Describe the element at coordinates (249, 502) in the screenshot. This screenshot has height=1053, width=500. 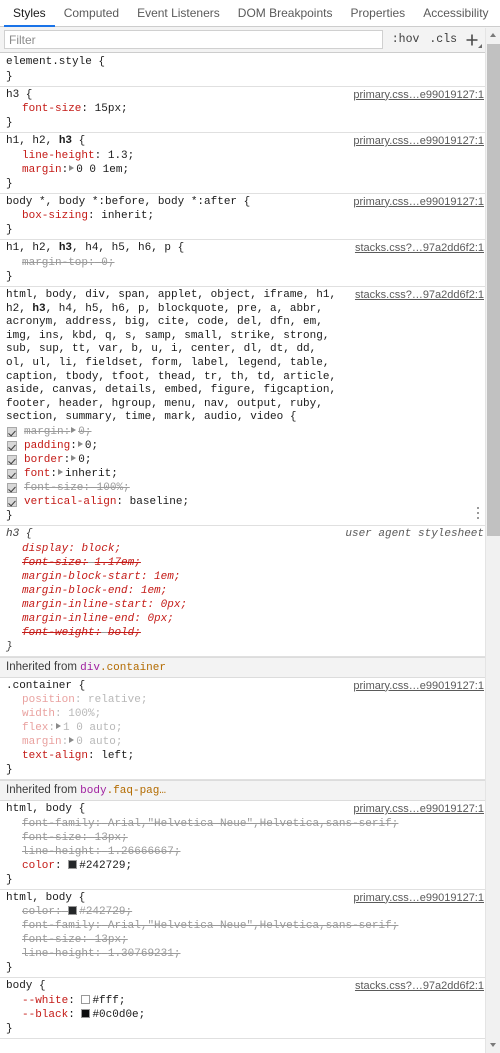
I see `css-declaration: vertical-align: baseline;` at that location.